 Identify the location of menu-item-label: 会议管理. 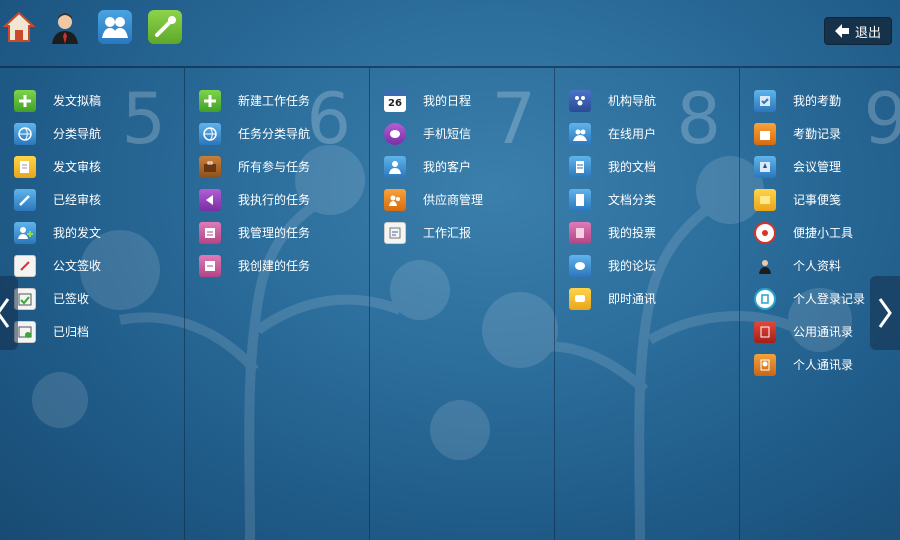
(817, 167).